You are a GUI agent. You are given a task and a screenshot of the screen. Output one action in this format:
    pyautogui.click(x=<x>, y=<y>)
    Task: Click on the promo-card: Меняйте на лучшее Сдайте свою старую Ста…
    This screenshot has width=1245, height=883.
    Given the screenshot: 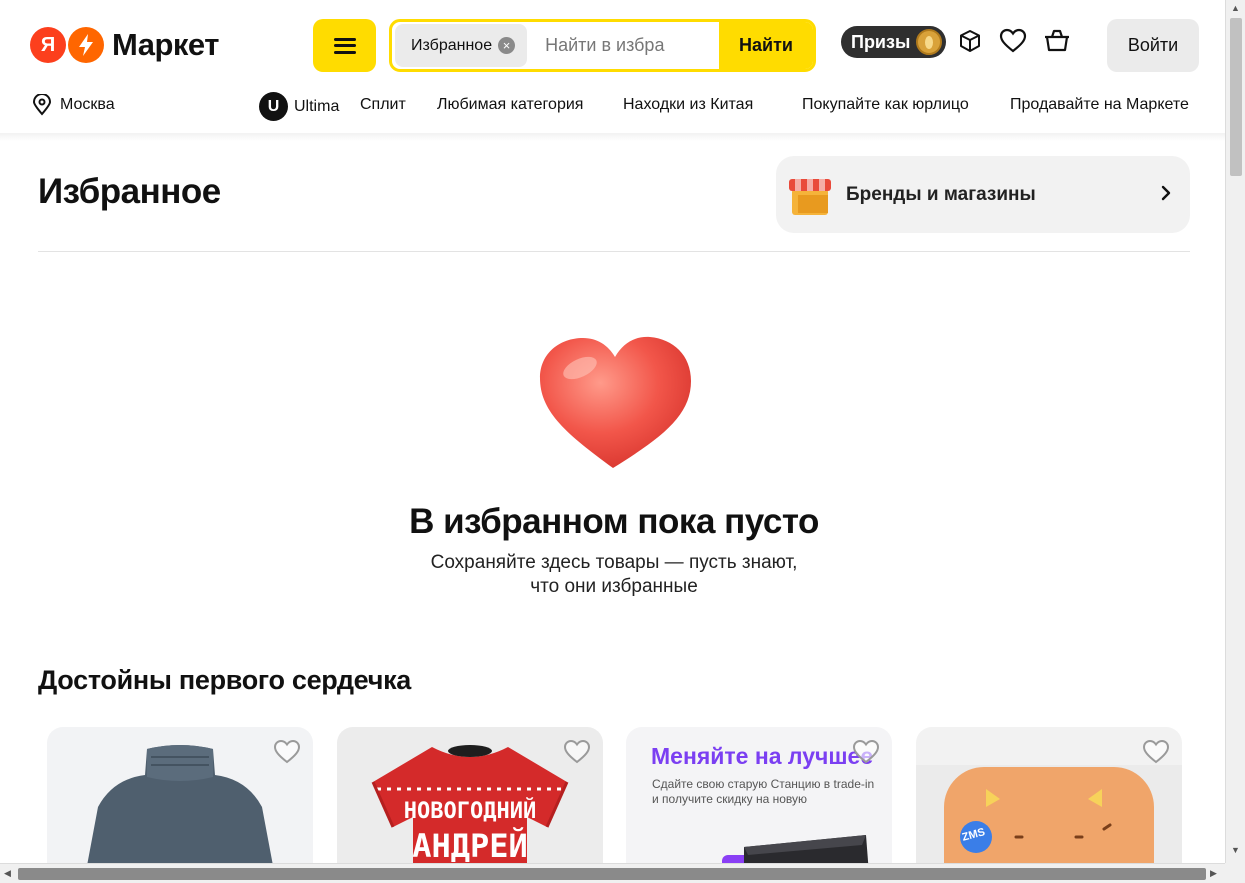 What is the action you would take?
    pyautogui.click(x=759, y=805)
    